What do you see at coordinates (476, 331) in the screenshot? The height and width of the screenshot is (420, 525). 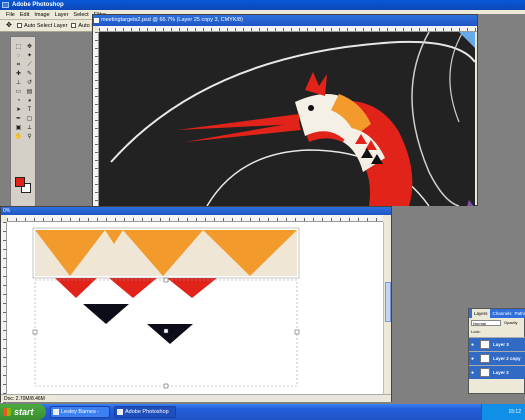 I see `lock-label: Lock:` at bounding box center [476, 331].